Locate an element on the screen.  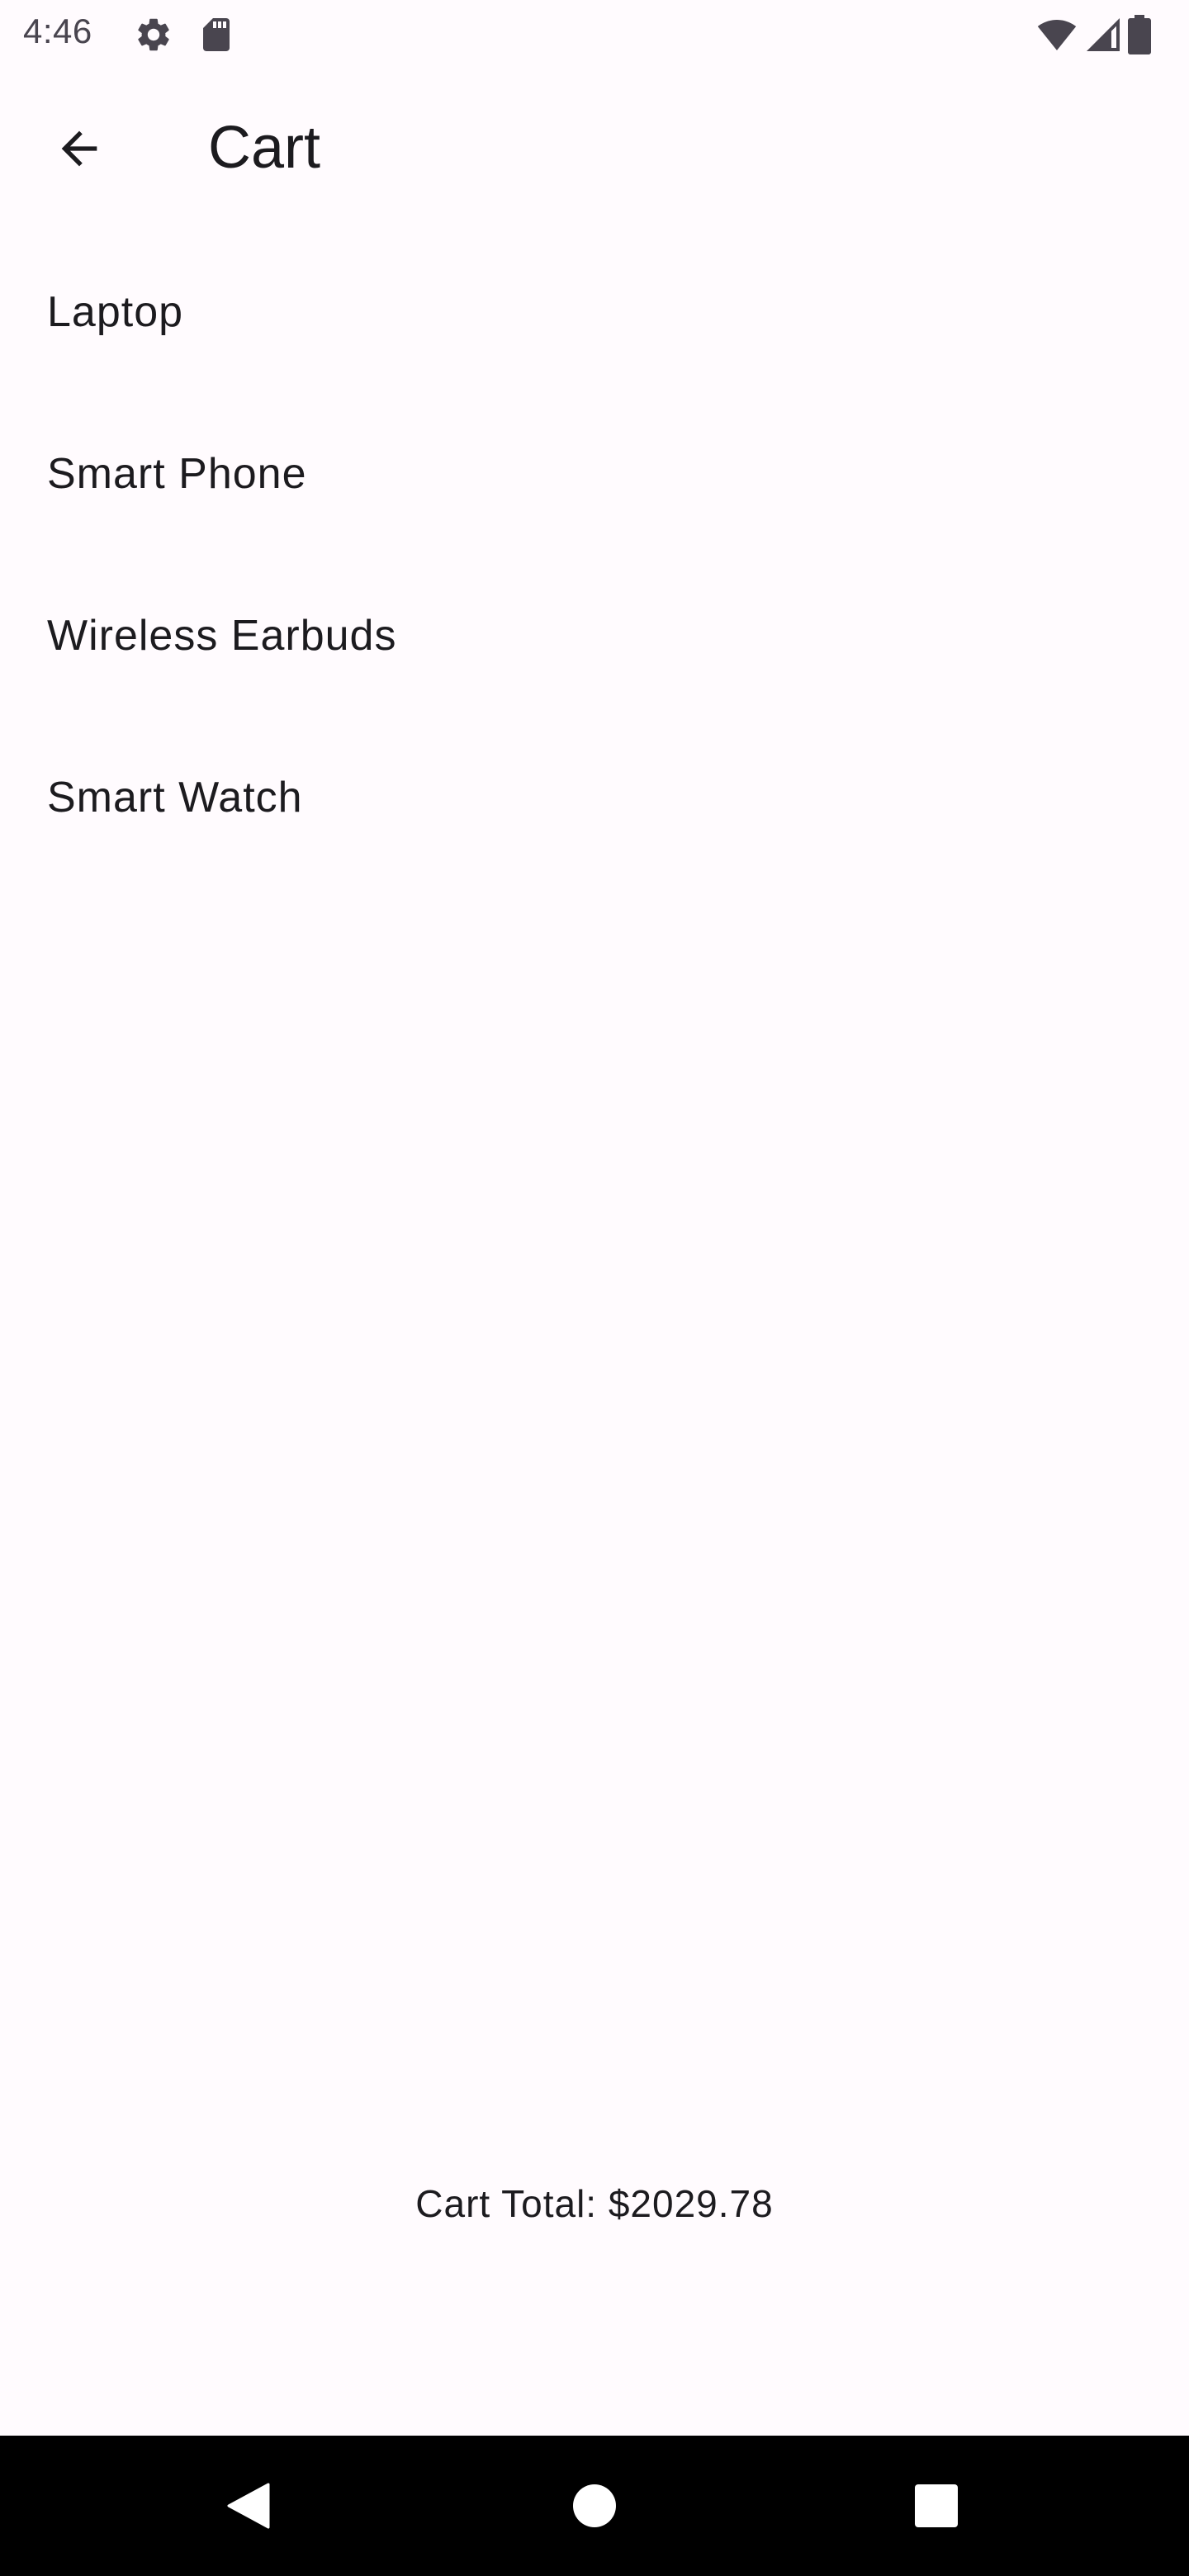
top-app-bar: Cart is located at coordinates (594, 149).